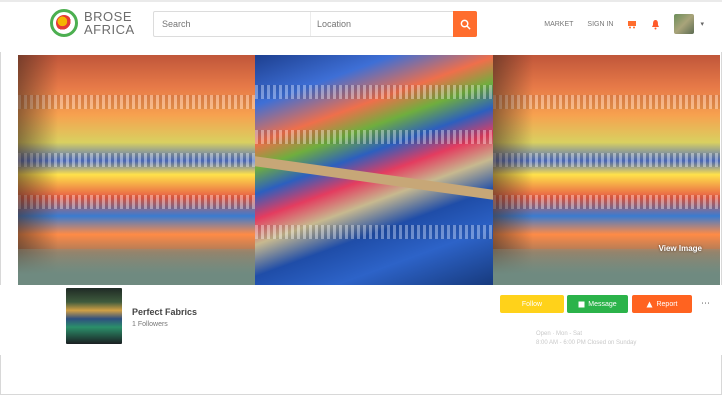 The width and height of the screenshot is (722, 395). I want to click on warning-icon, so click(649, 304).